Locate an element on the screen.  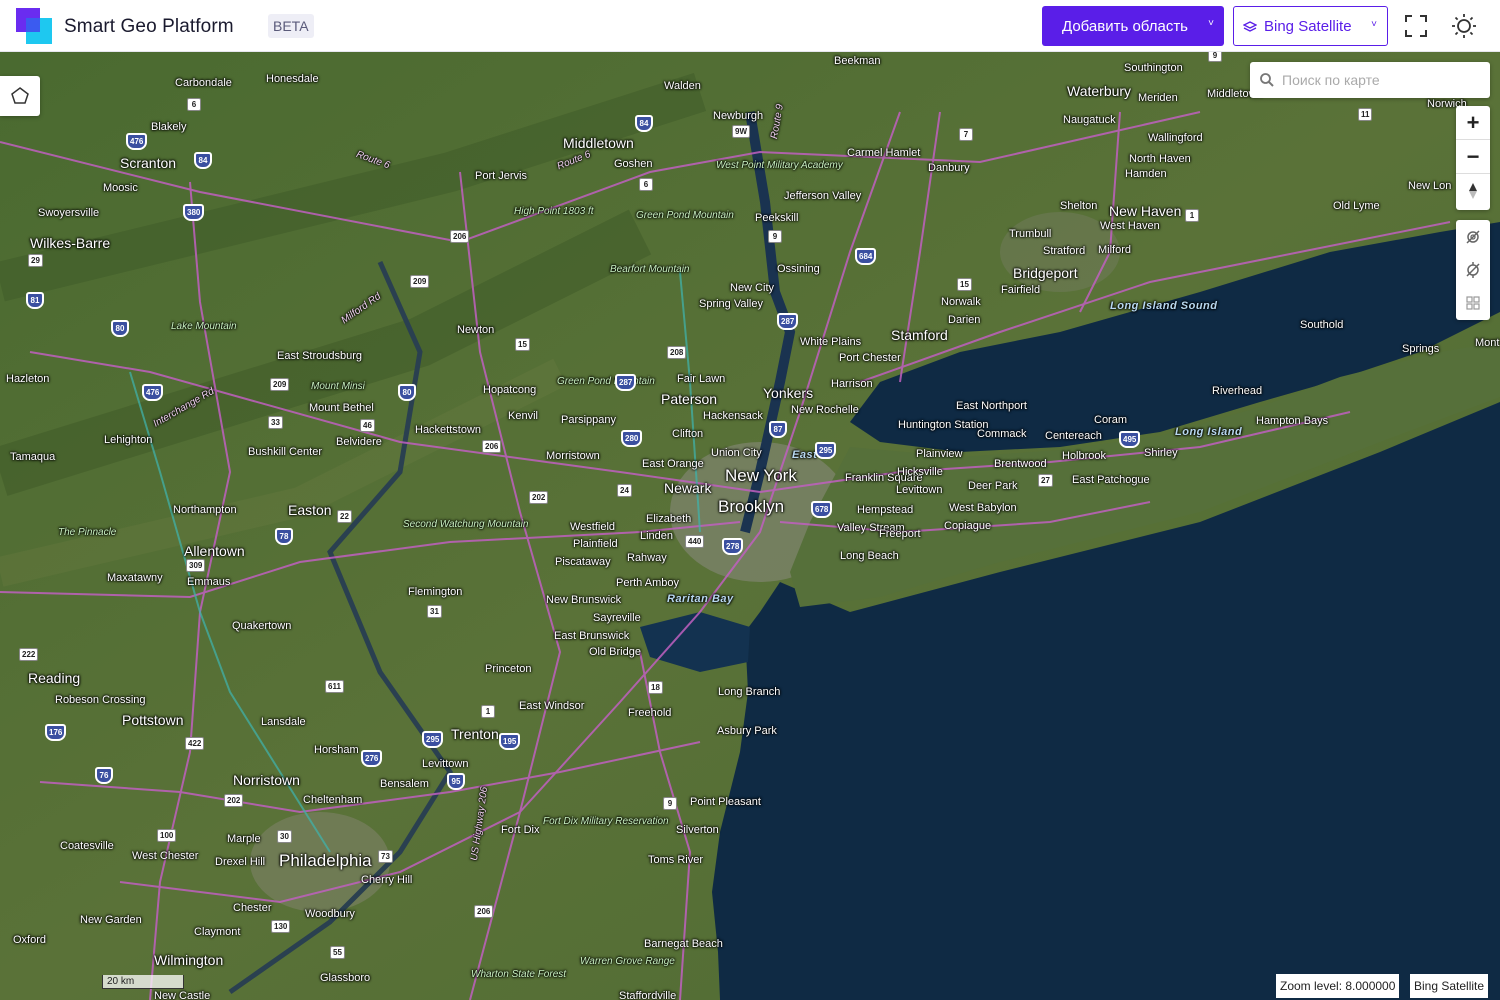
compass-button is located at coordinates (1473, 191).